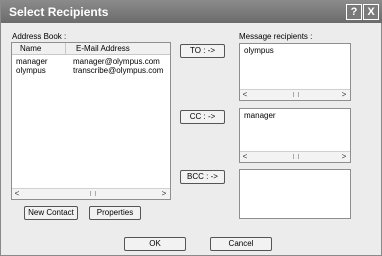 The image size is (382, 256). What do you see at coordinates (31, 70) in the screenshot?
I see `row-name: olympus` at bounding box center [31, 70].